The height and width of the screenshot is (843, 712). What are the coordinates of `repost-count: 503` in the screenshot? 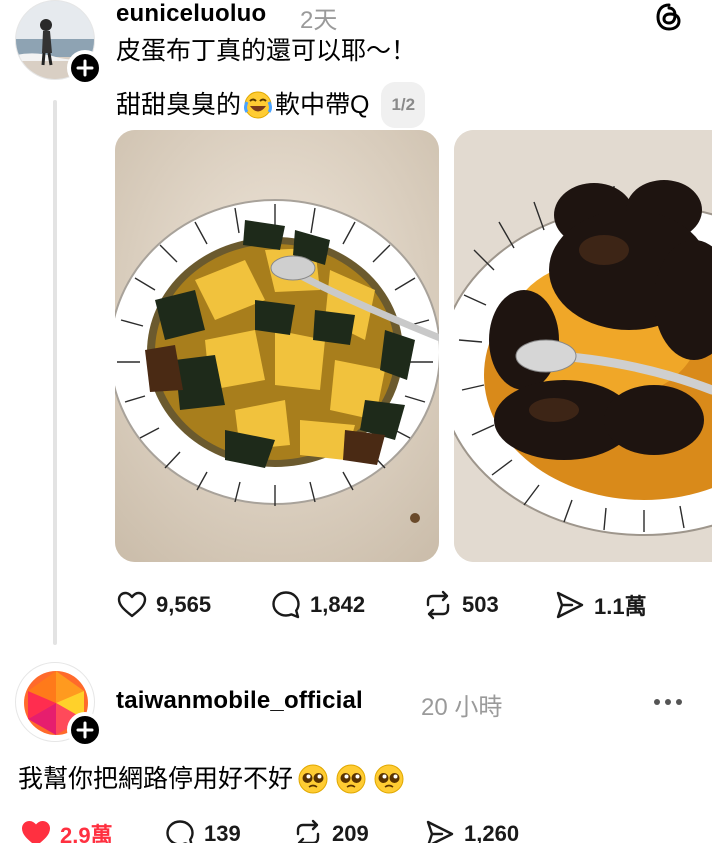 It's located at (480, 604).